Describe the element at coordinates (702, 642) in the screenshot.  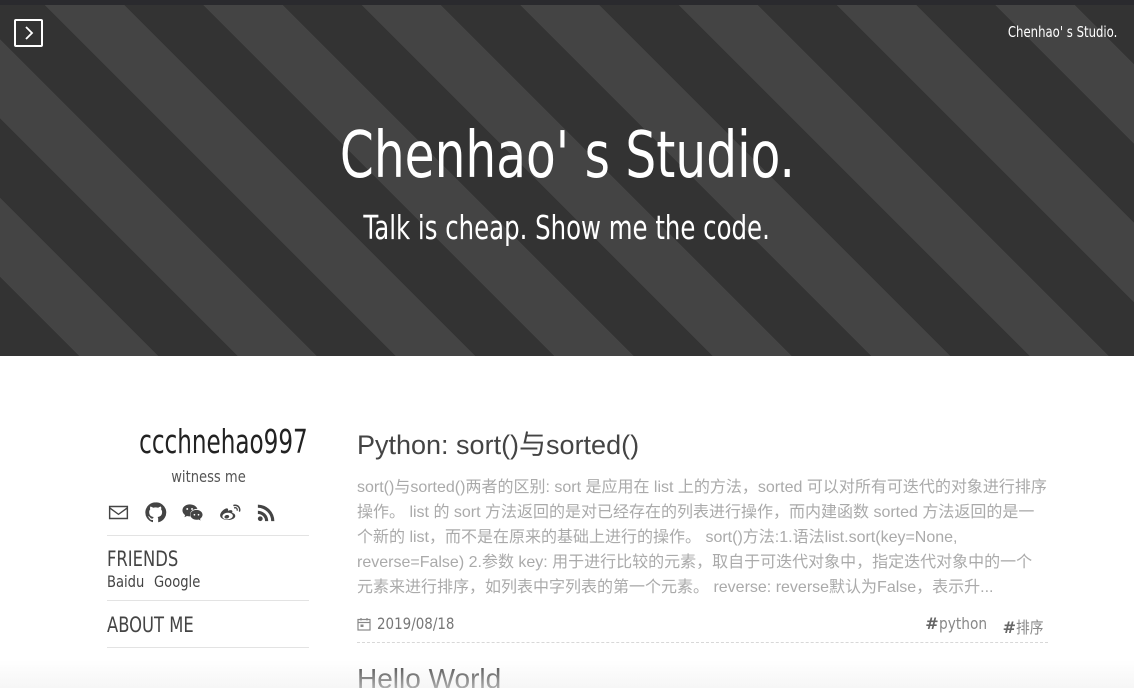
I see `post-separator` at that location.